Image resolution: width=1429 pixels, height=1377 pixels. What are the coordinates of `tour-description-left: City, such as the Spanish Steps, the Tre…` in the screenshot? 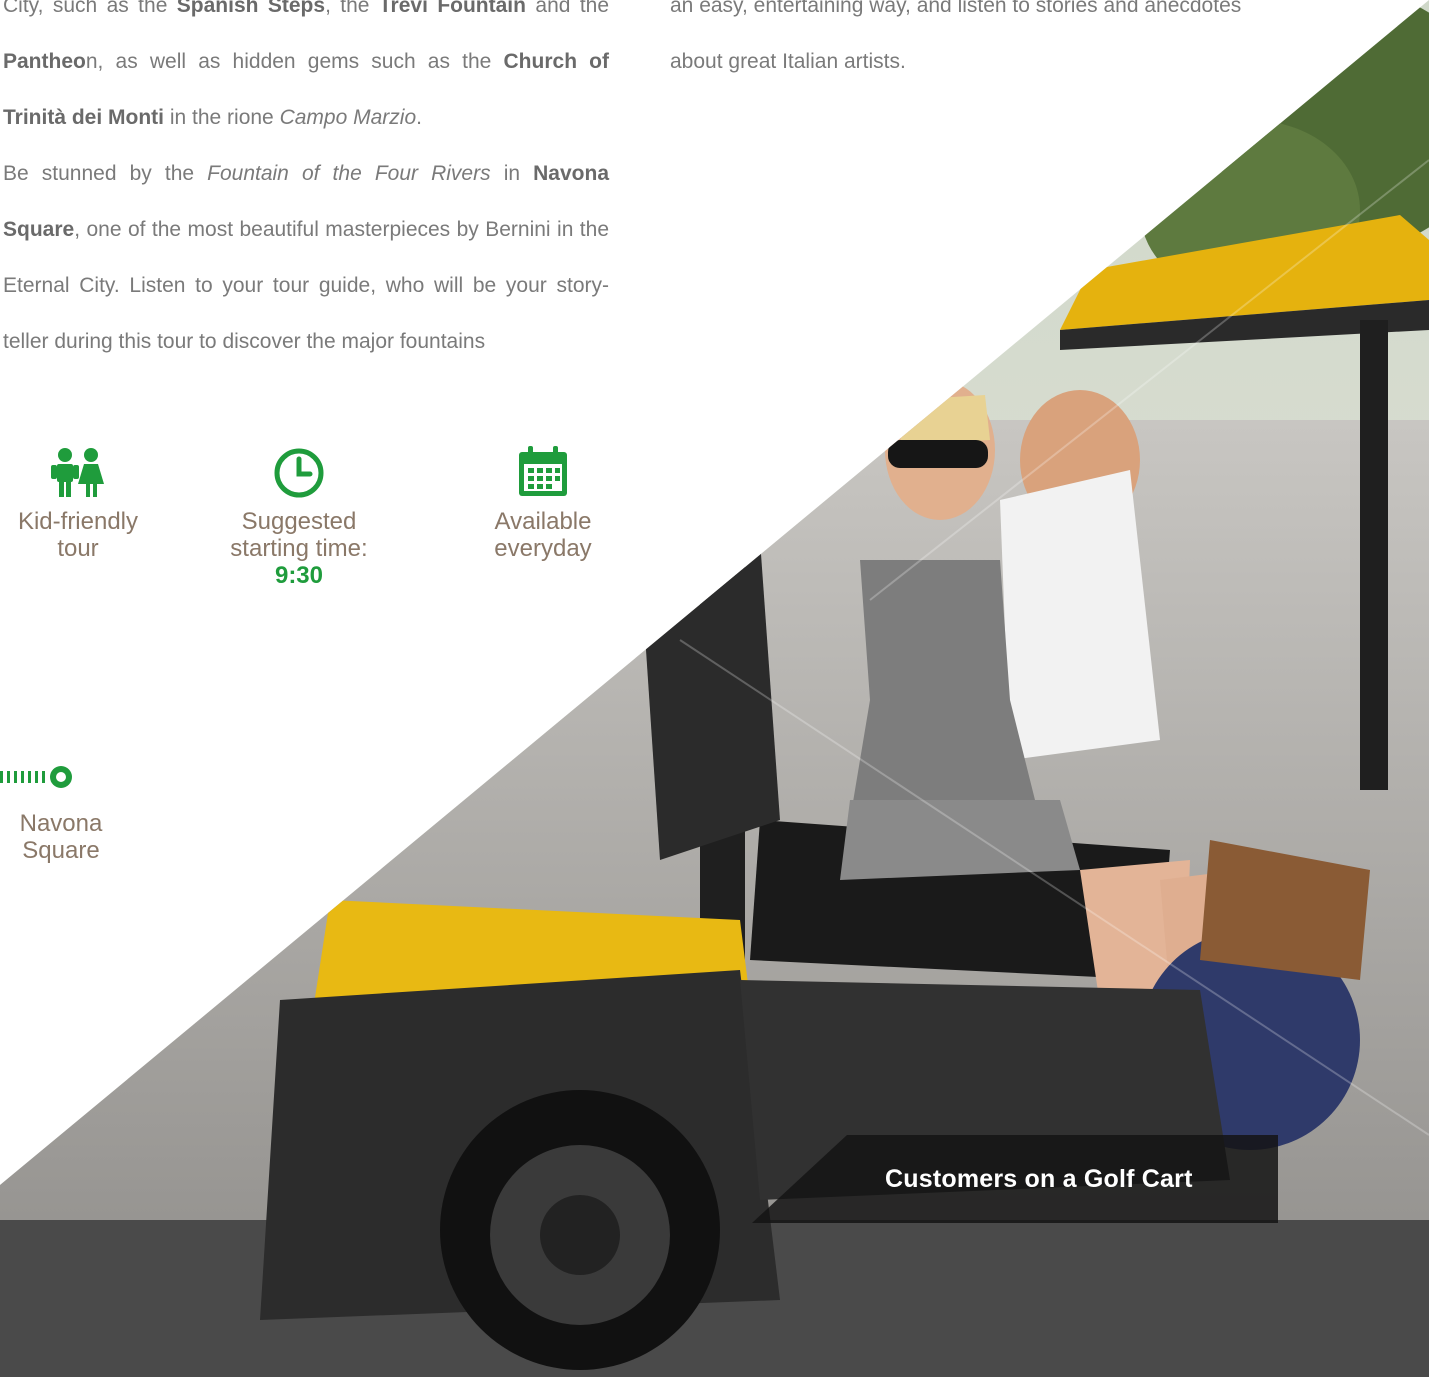 It's located at (306, 176).